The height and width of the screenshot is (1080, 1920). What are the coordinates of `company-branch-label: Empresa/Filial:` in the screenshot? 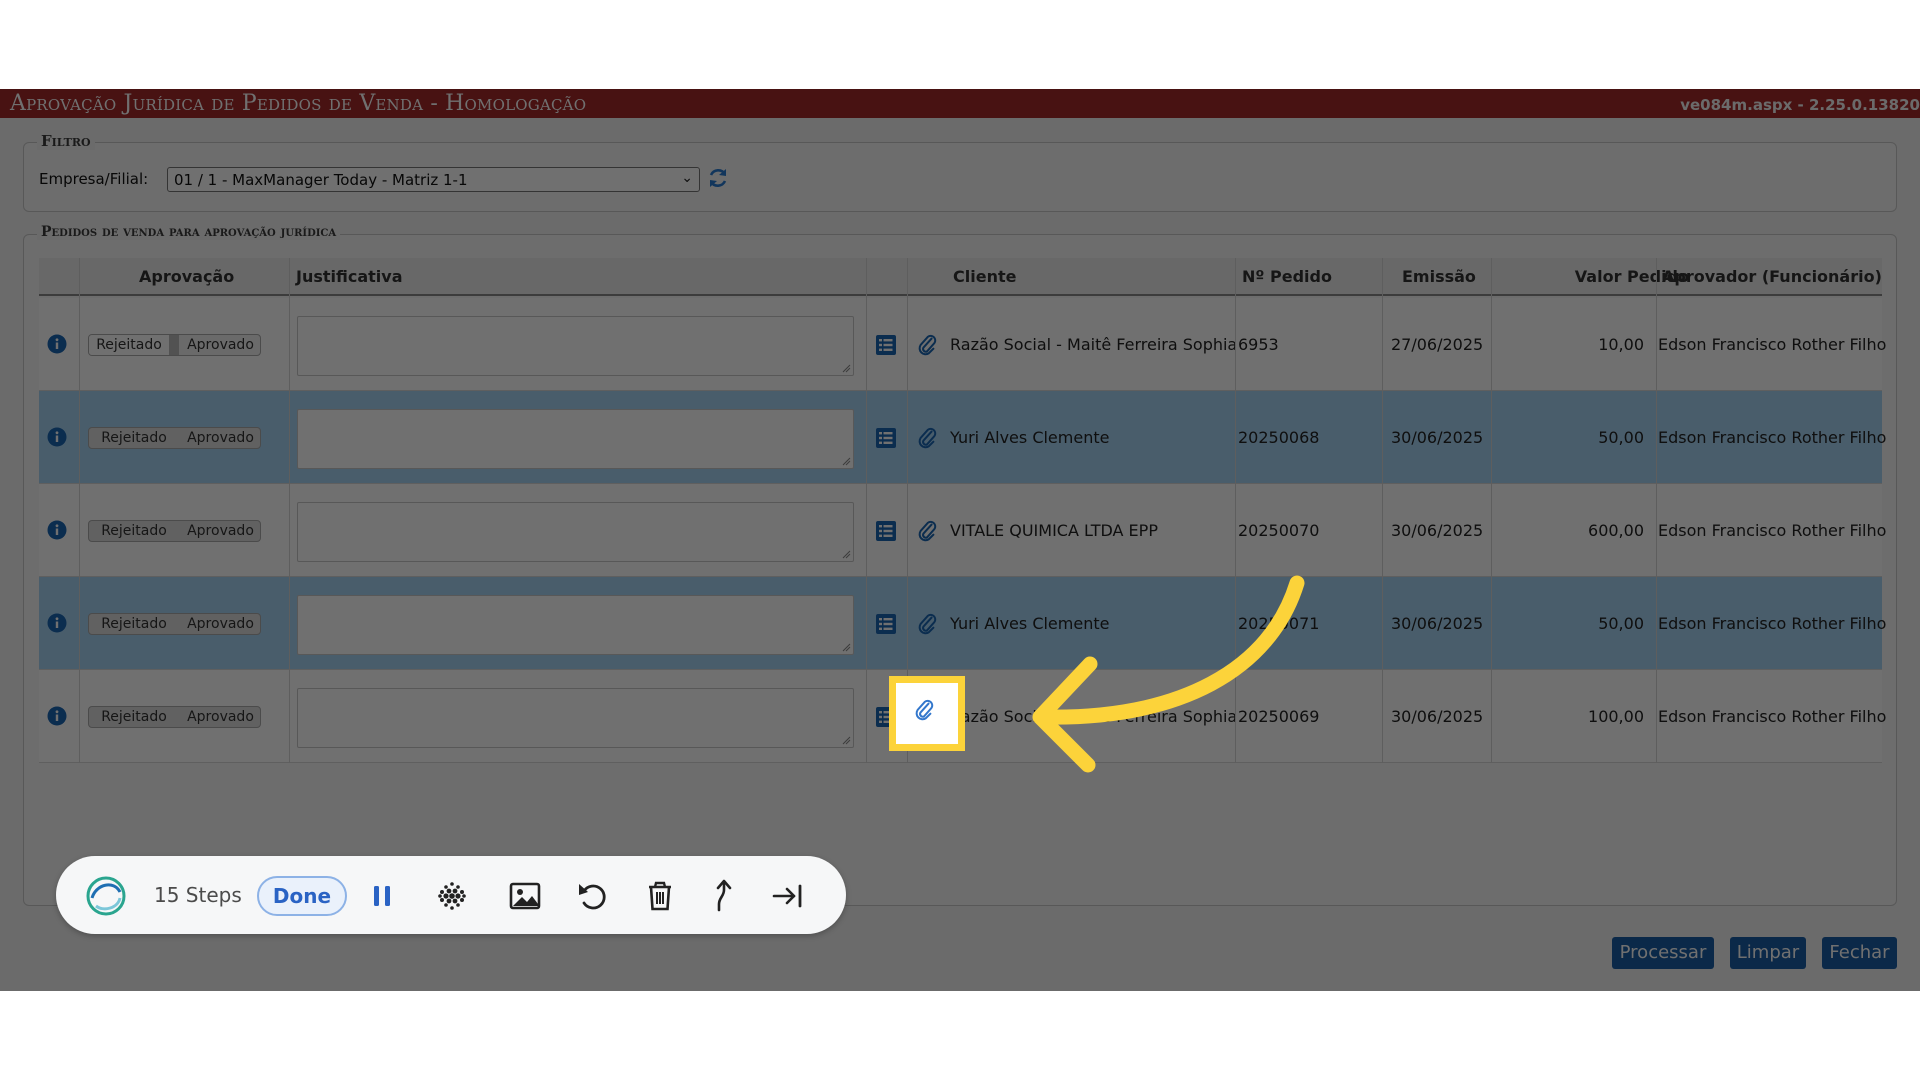 It's located at (94, 179).